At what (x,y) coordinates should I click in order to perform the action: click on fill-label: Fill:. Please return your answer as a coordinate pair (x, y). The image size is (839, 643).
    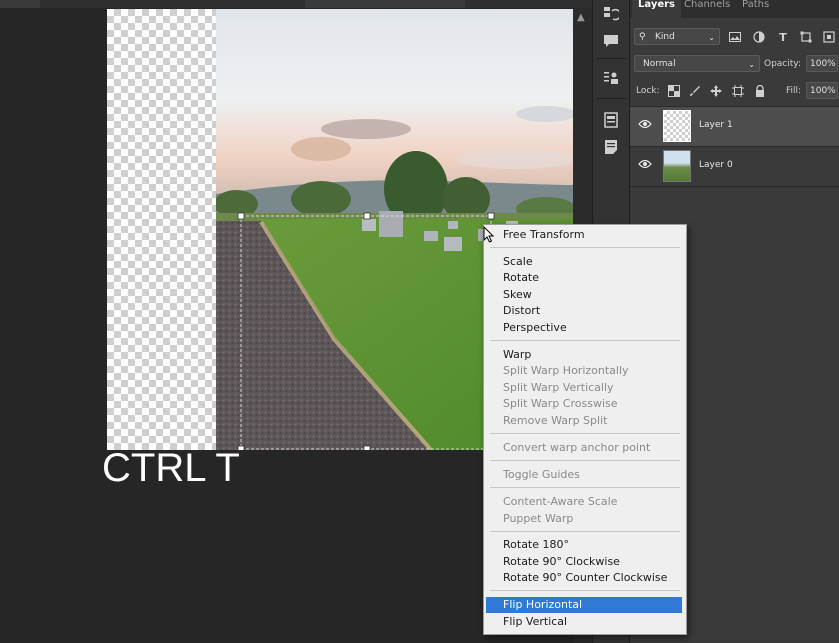
    Looking at the image, I should click on (794, 91).